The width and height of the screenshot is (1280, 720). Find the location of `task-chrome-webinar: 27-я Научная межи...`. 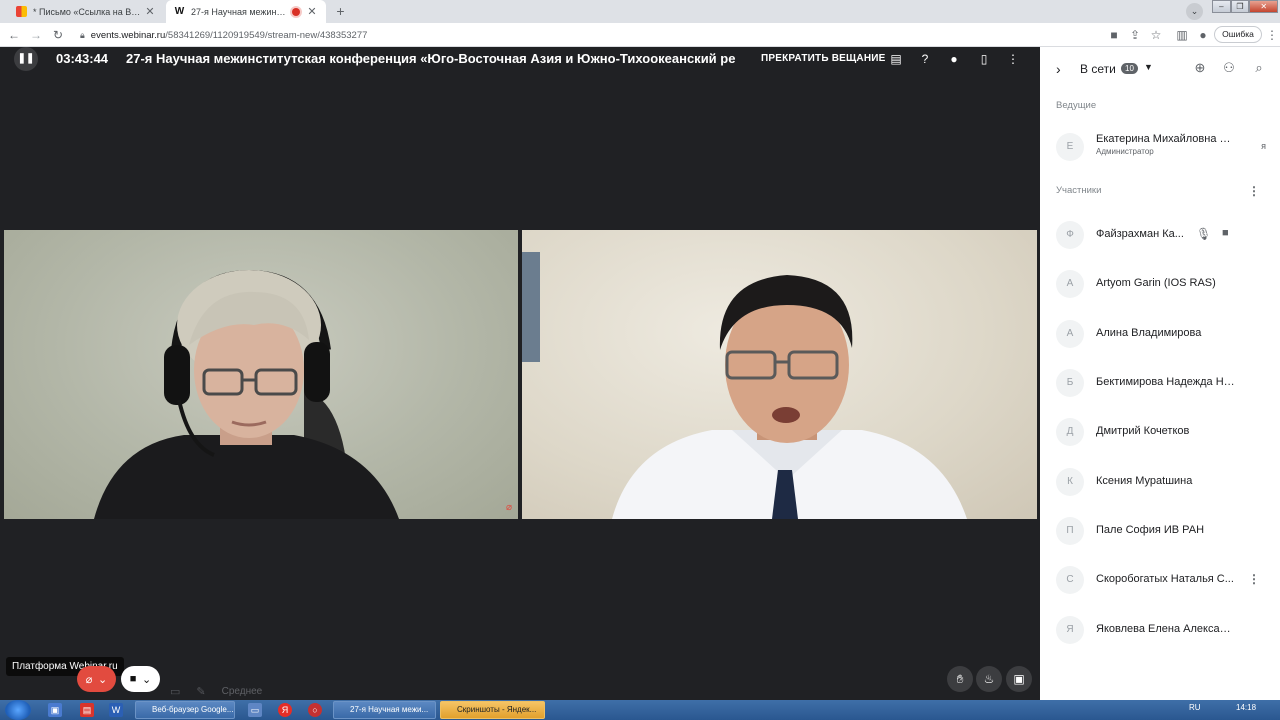

task-chrome-webinar: 27-я Научная межи... is located at coordinates (384, 710).